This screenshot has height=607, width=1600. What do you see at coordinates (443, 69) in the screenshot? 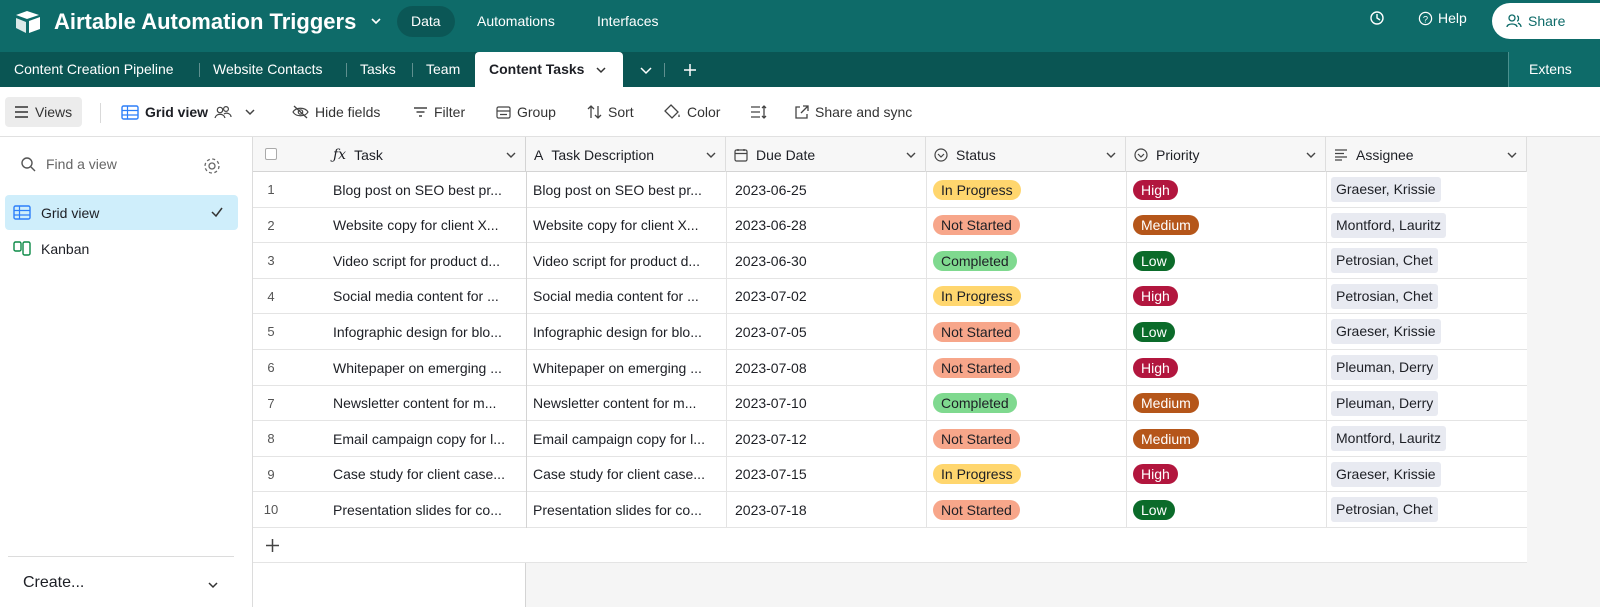
I see `tab-team: Team` at bounding box center [443, 69].